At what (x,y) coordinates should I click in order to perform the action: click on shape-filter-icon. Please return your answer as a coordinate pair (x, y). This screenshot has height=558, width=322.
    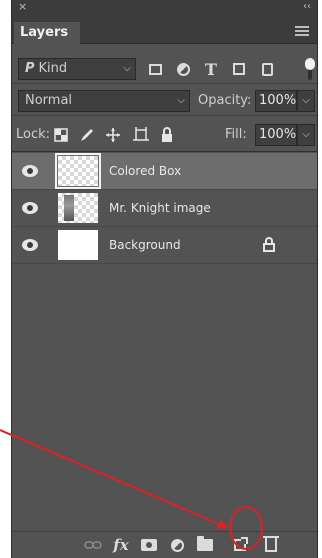
    Looking at the image, I should click on (239, 69).